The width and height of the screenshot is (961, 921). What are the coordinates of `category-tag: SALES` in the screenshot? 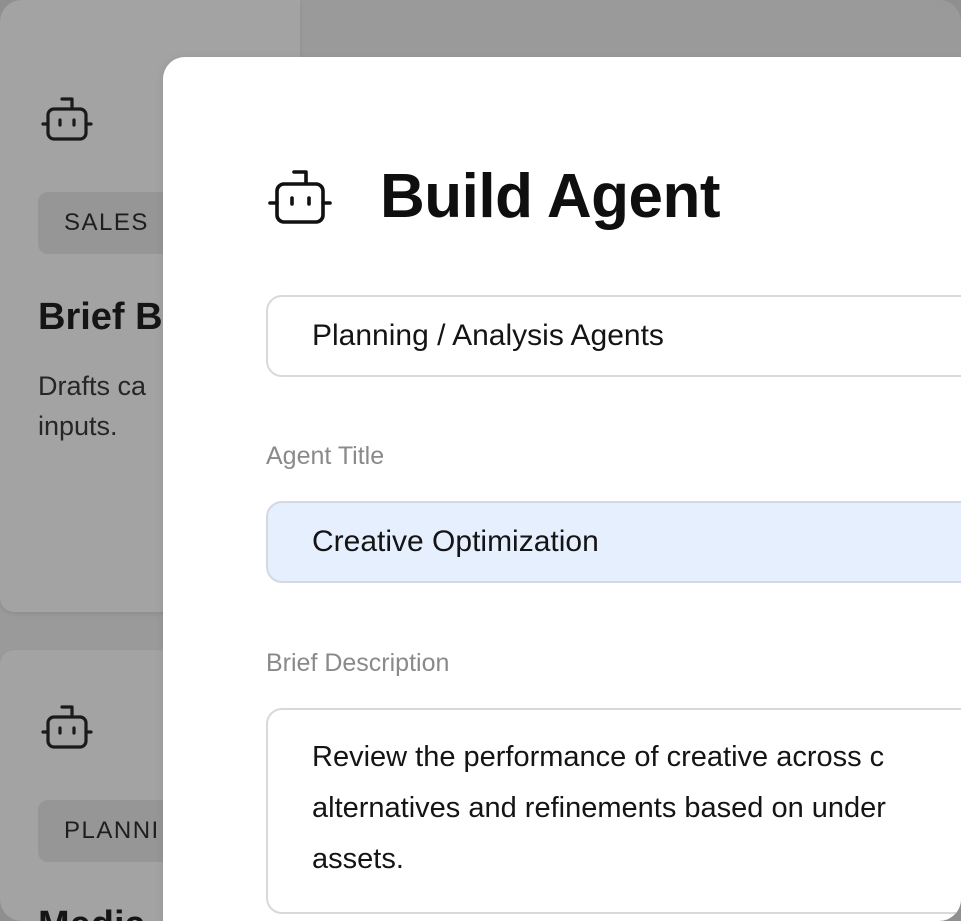 It's located at (106, 223).